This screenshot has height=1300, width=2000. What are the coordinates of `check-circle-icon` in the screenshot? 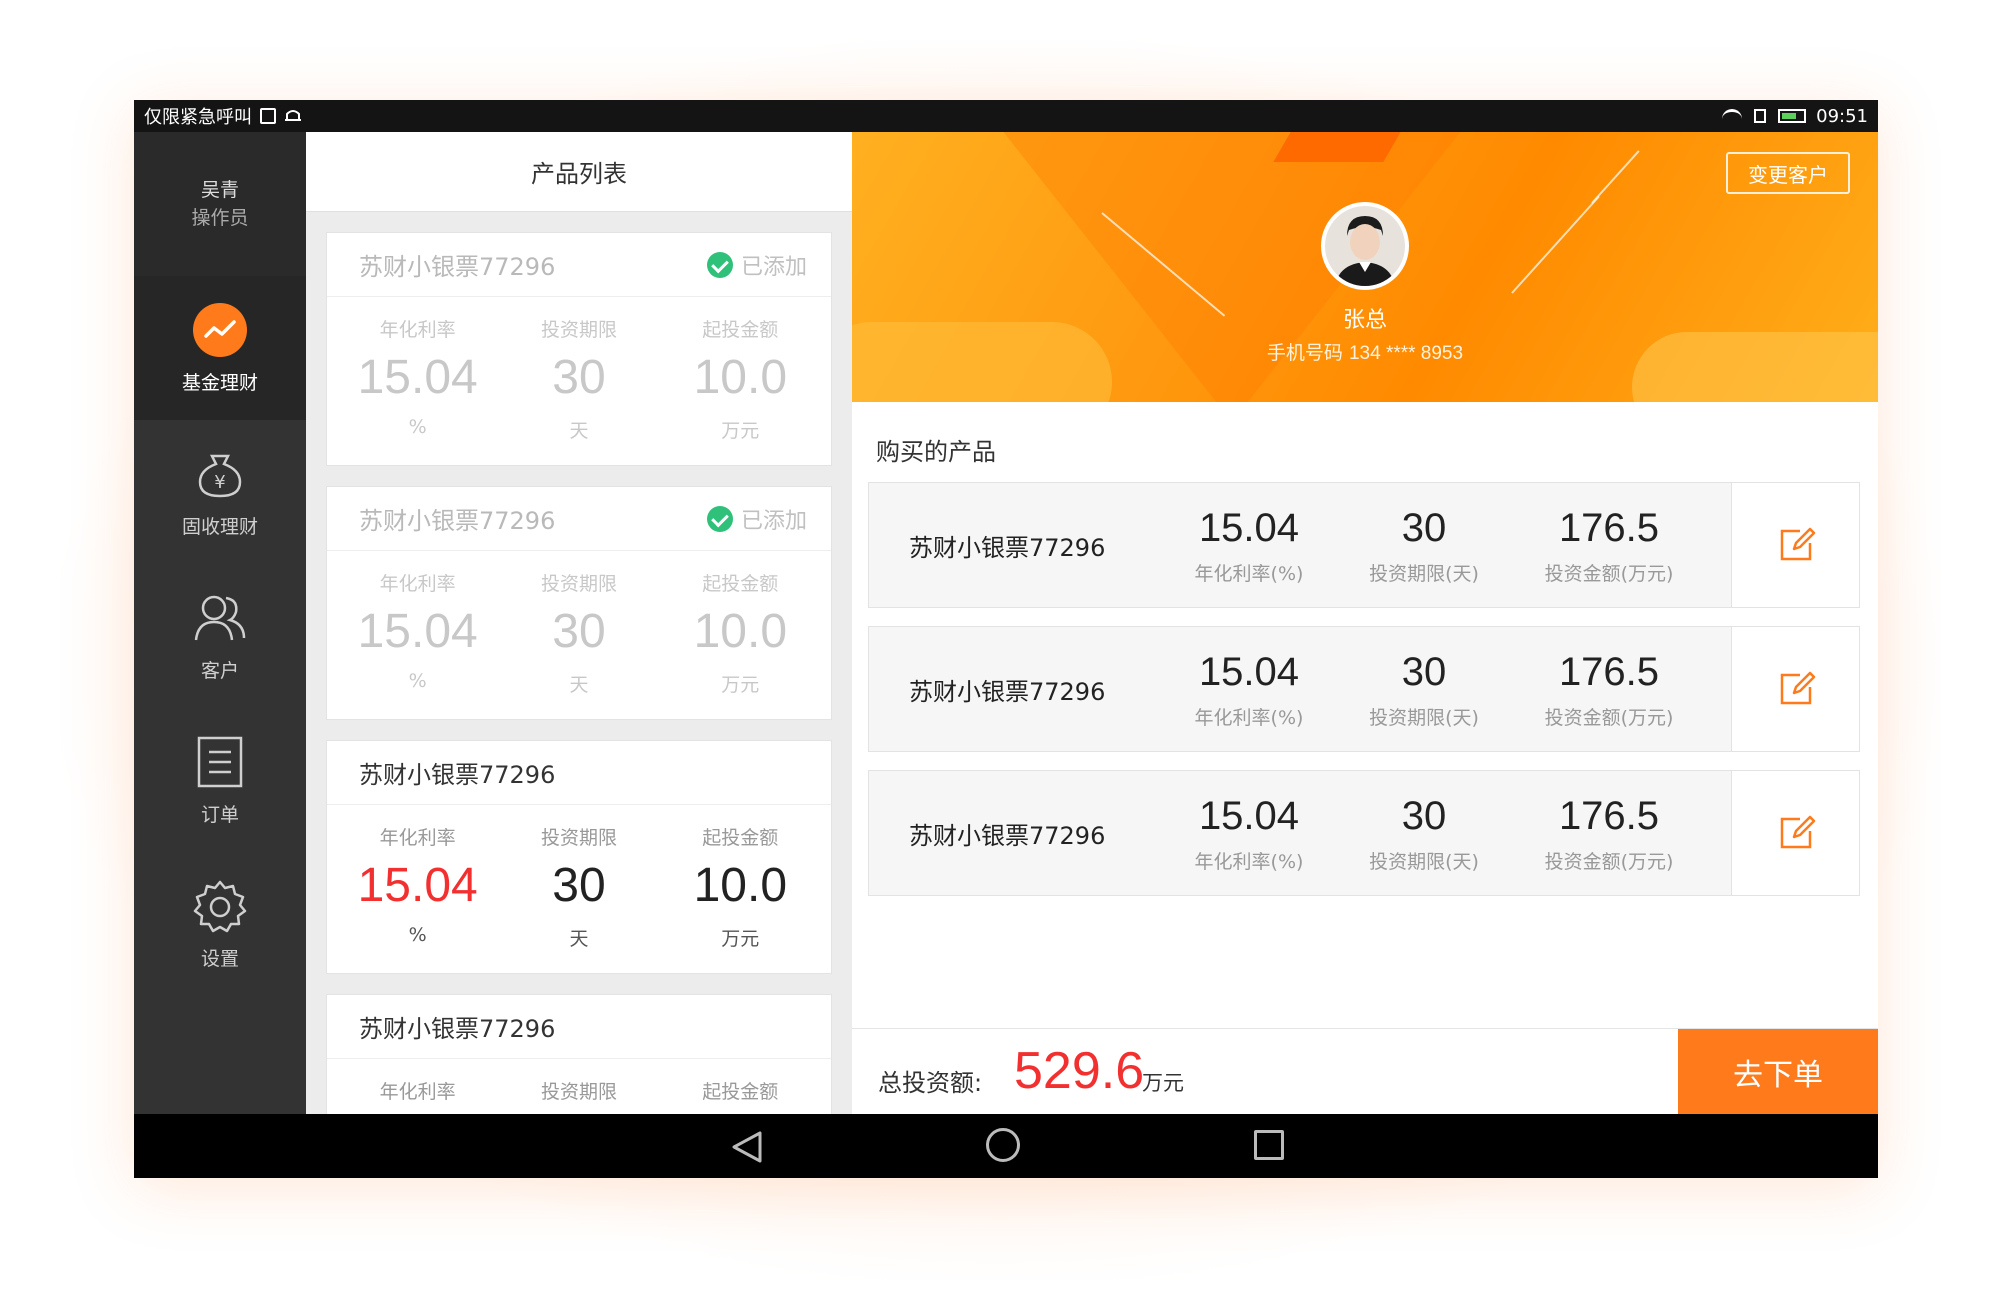 It's located at (719, 518).